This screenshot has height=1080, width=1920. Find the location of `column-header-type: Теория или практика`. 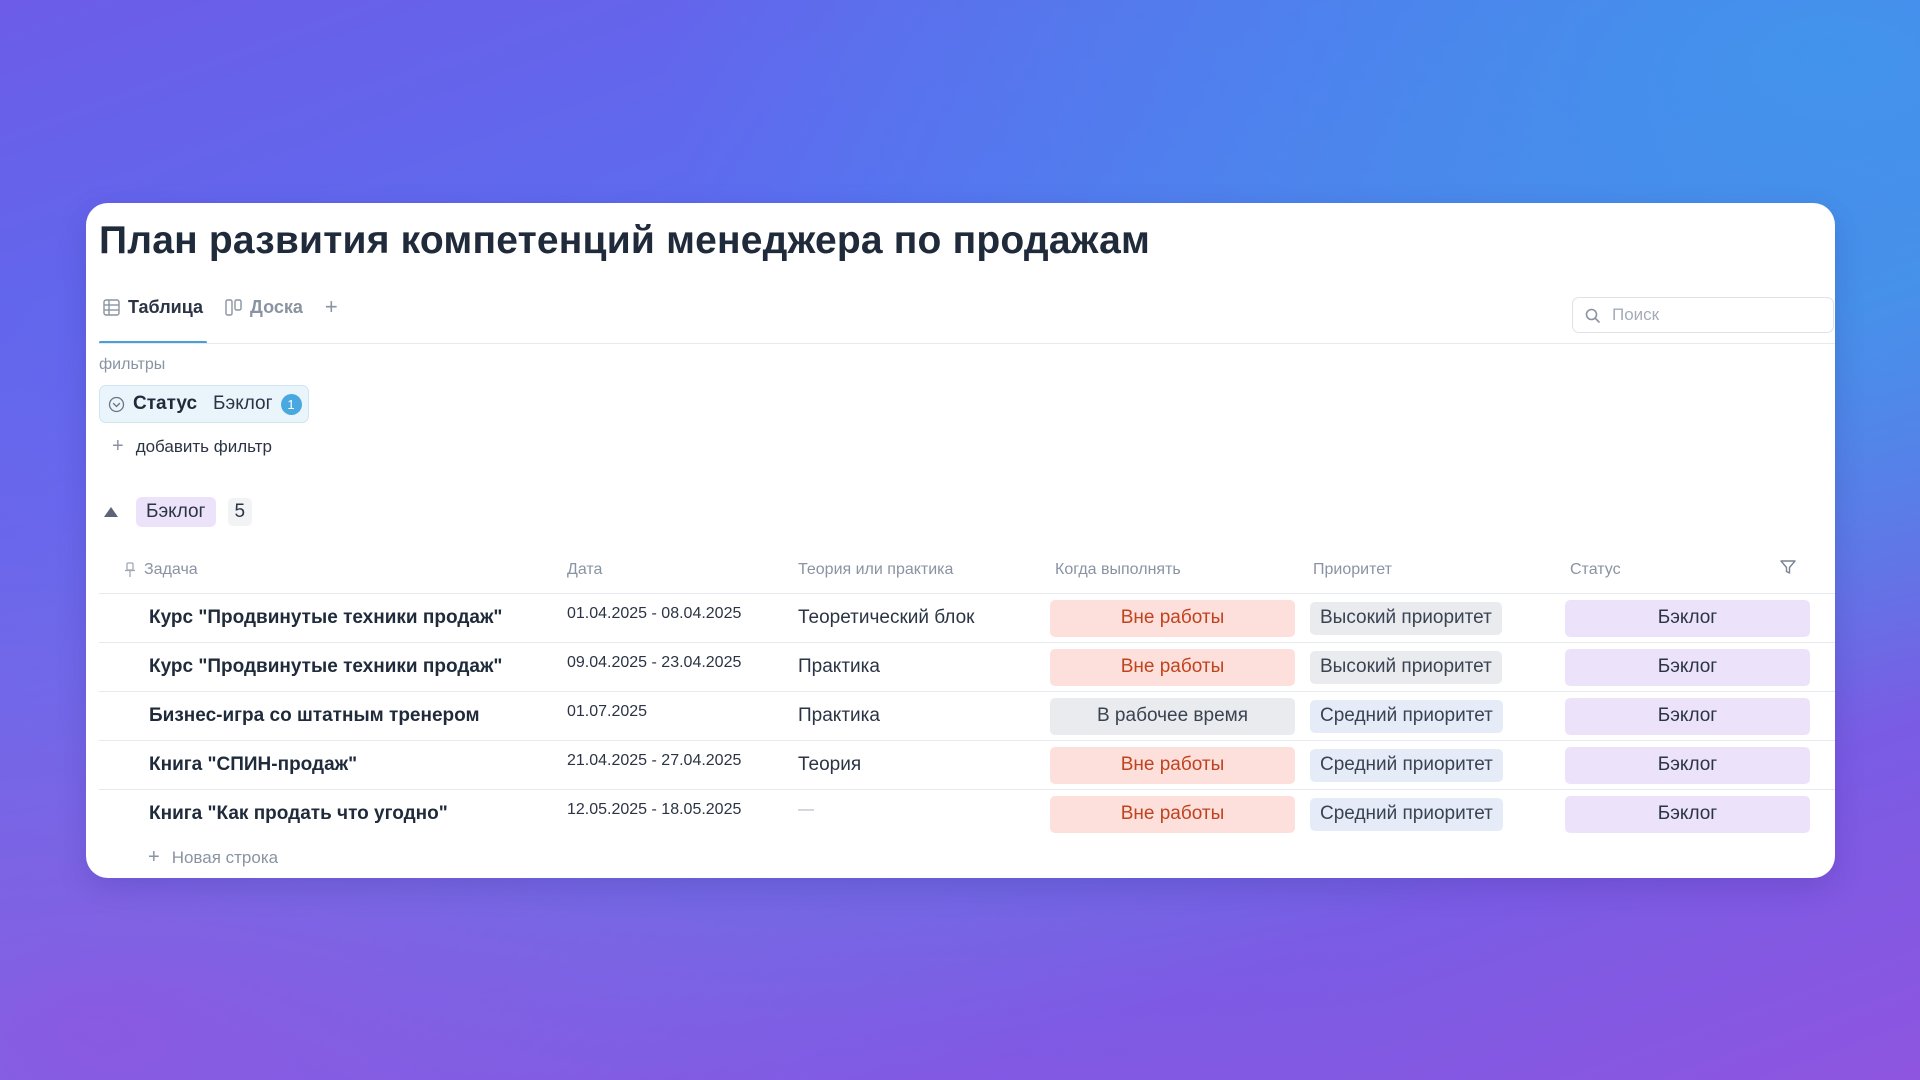

column-header-type: Теория или практика is located at coordinates (875, 570).